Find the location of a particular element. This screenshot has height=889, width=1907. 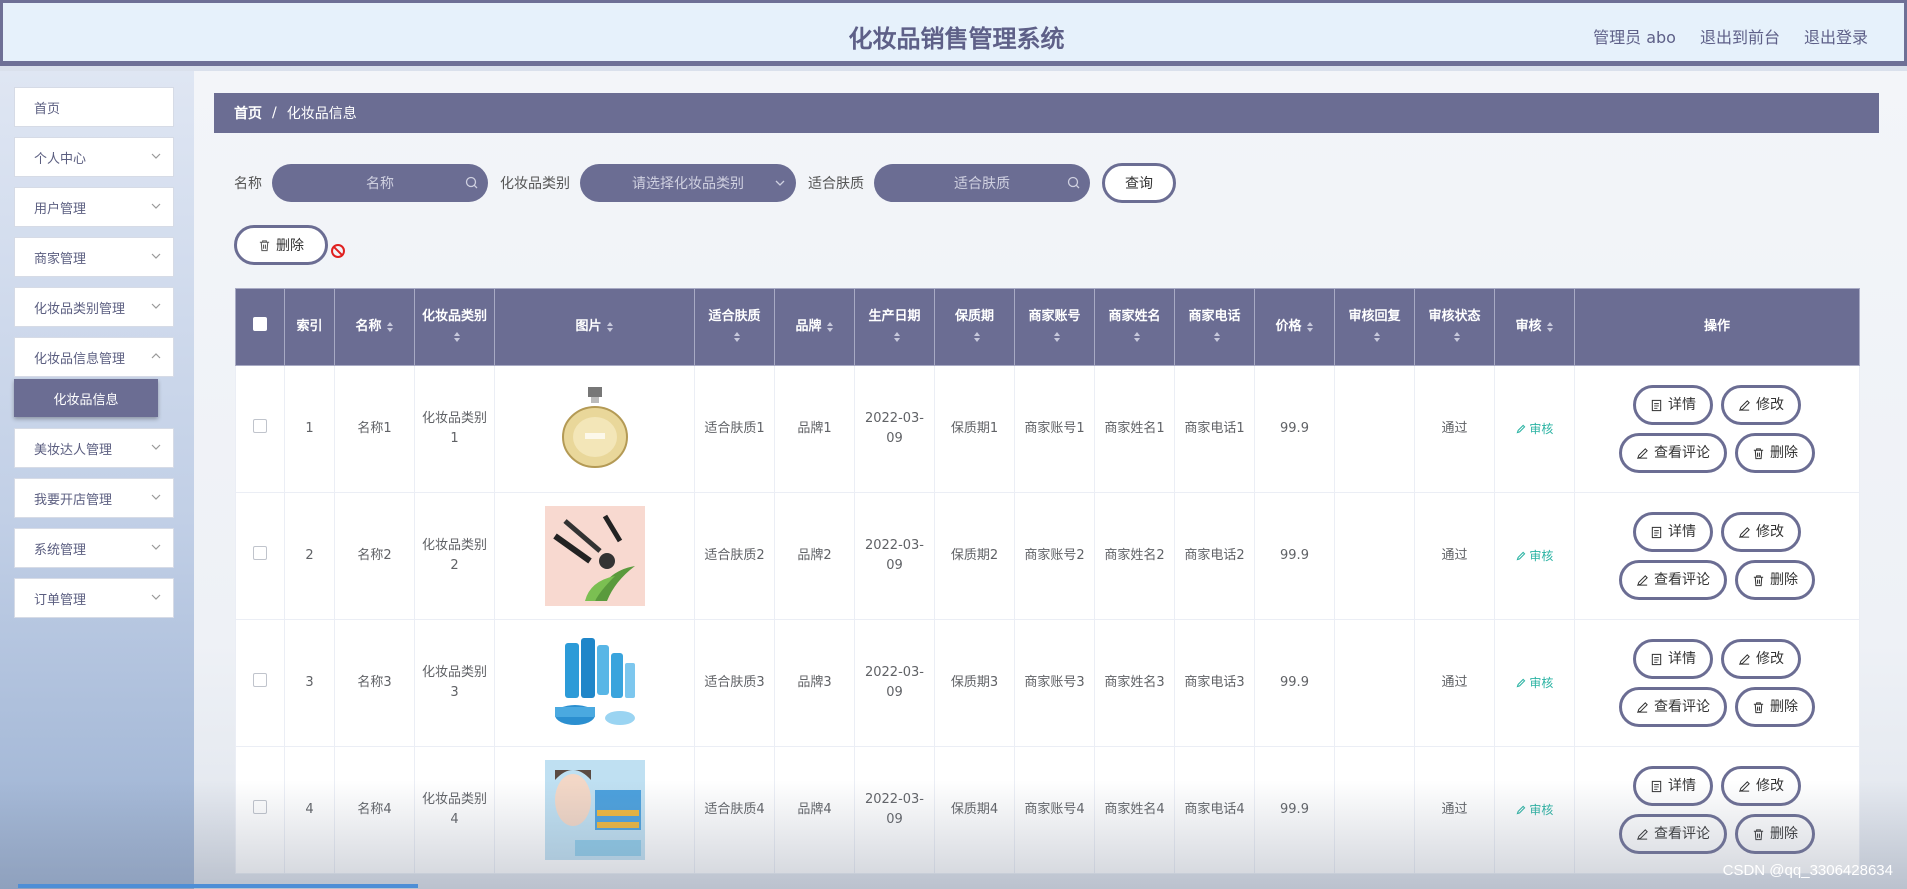

column-header: 审核 is located at coordinates (1534, 327).